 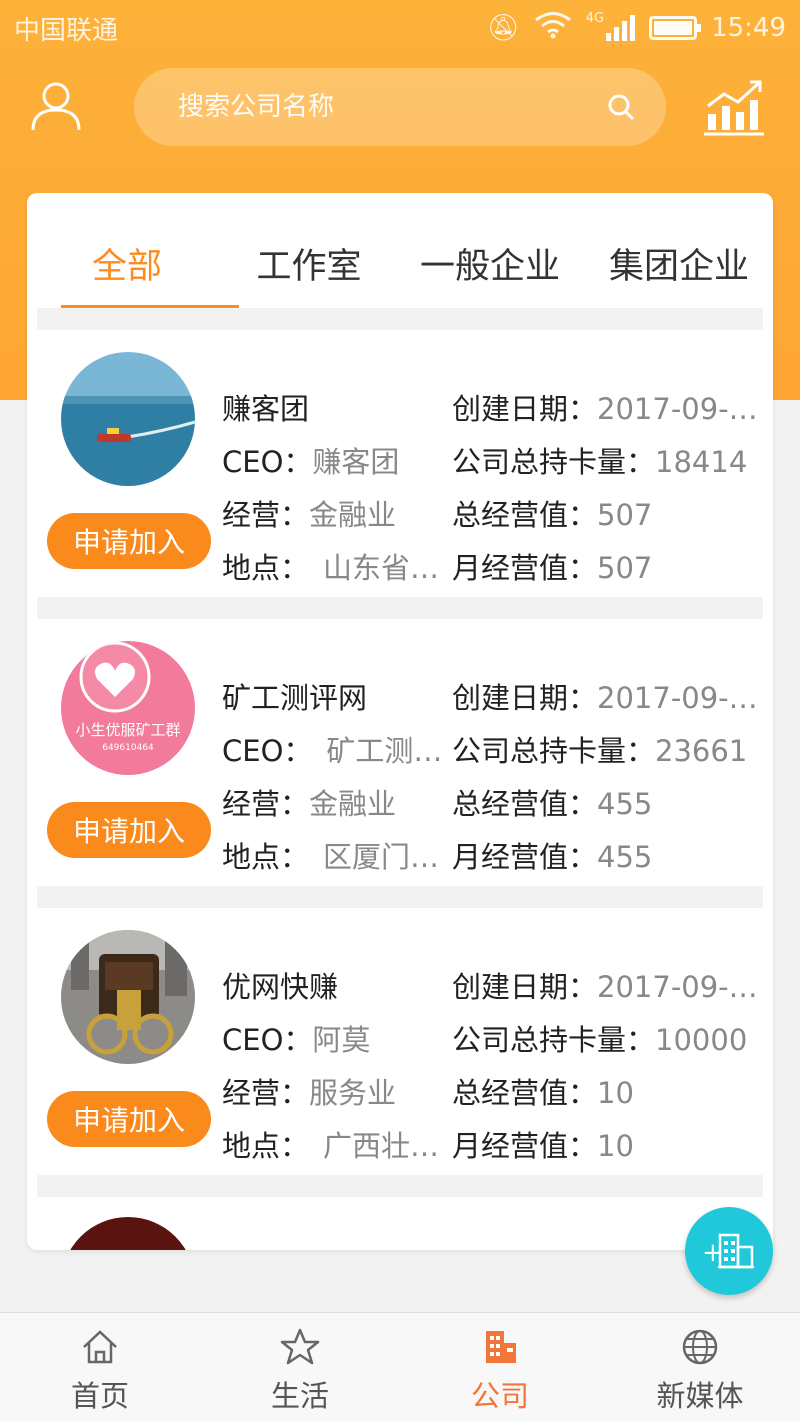 What do you see at coordinates (300, 1367) in the screenshot?
I see `nav-life: 生活` at bounding box center [300, 1367].